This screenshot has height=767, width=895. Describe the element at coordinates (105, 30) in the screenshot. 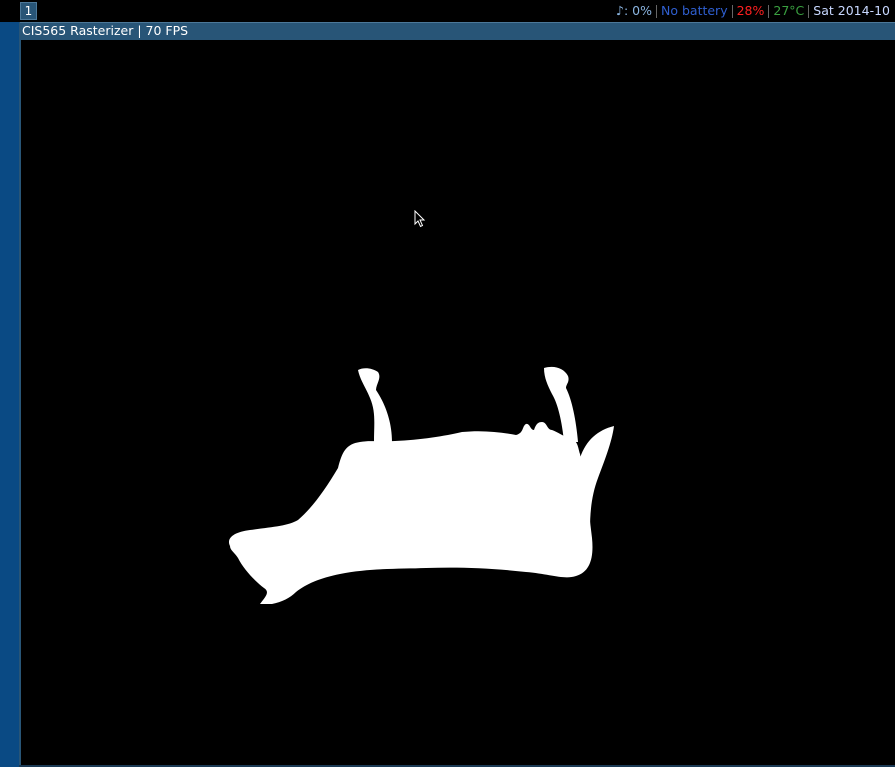

I see `window-title: CIS565 Rasterizer | 70 FPS` at that location.